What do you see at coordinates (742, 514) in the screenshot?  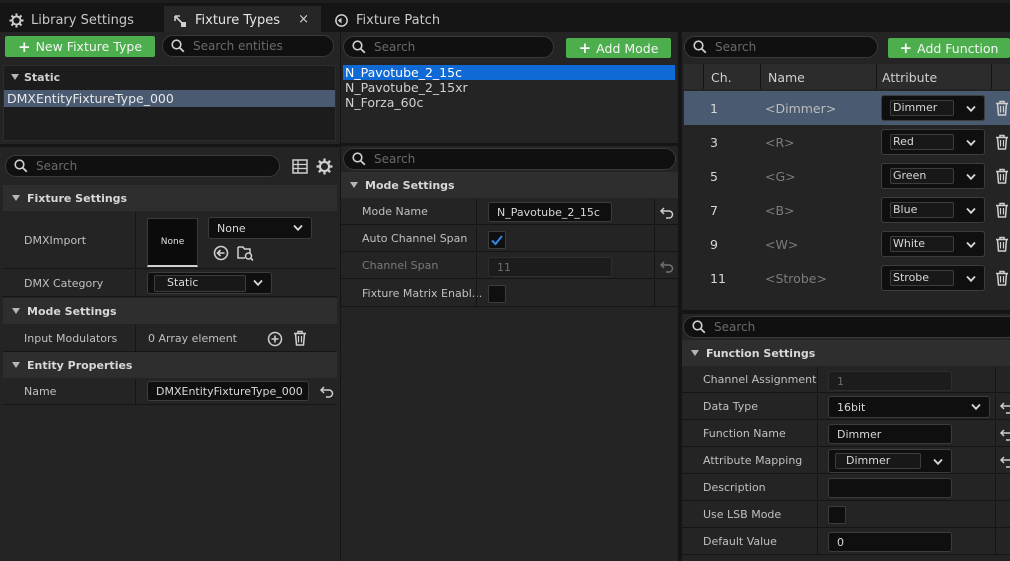 I see `property-label: Use LSB Mode` at bounding box center [742, 514].